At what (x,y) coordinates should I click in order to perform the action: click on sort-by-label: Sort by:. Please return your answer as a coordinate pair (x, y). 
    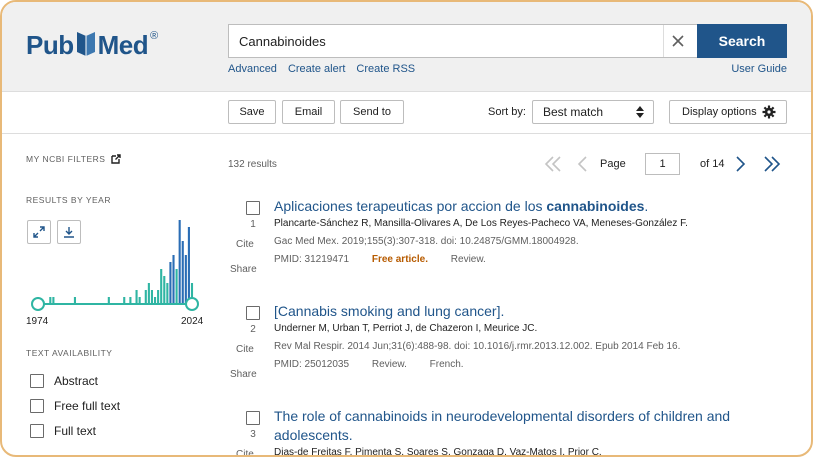
    Looking at the image, I should click on (507, 112).